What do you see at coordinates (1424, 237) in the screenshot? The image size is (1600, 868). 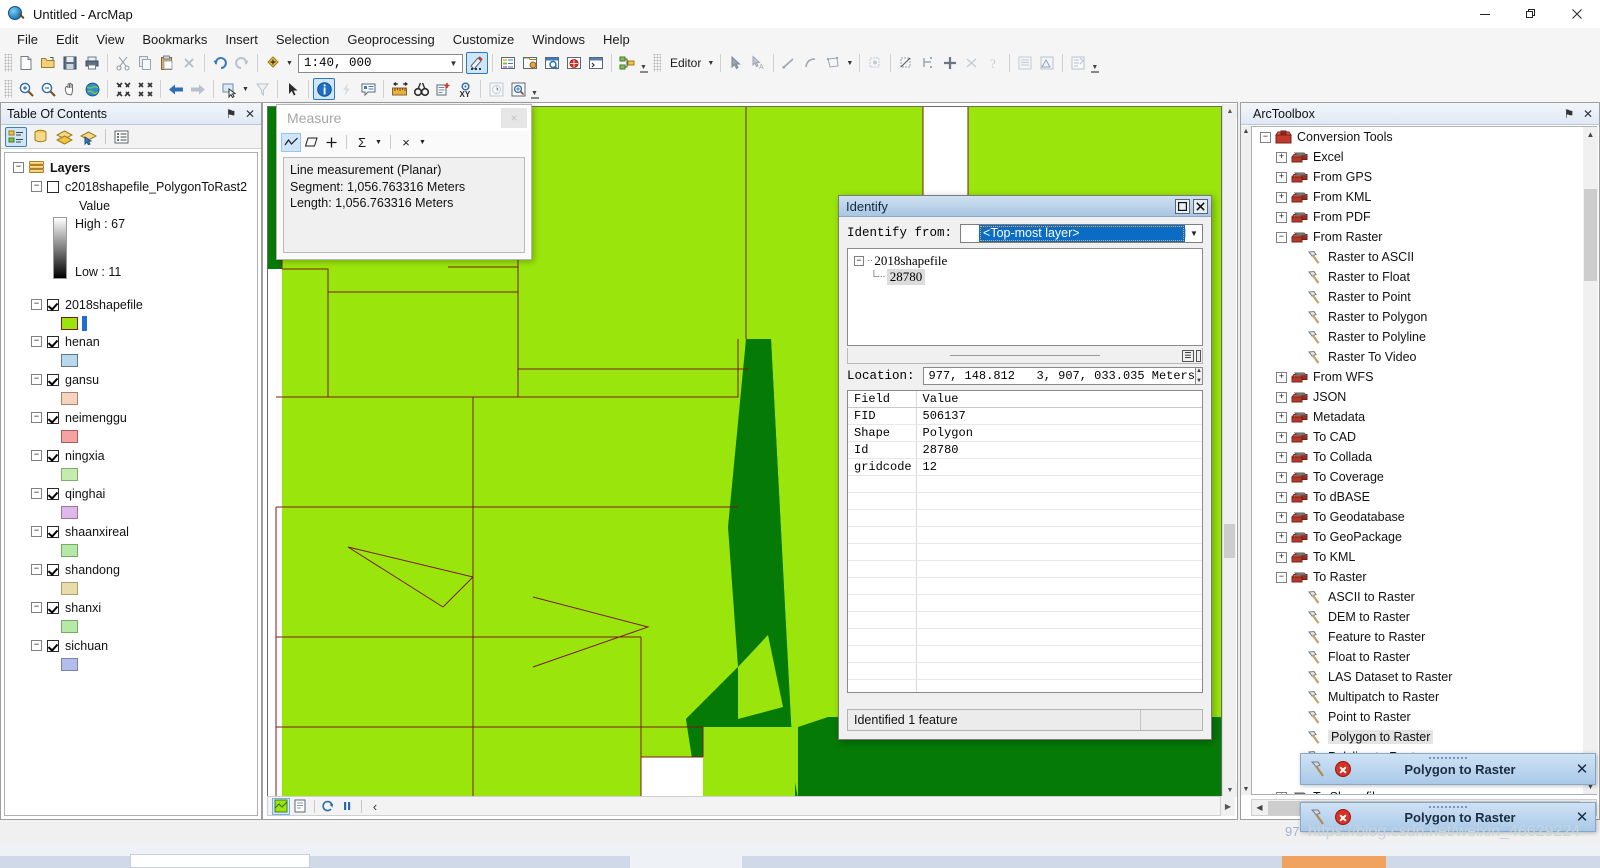 I see `arctoolbox-item-from-raster: − From Raster` at bounding box center [1424, 237].